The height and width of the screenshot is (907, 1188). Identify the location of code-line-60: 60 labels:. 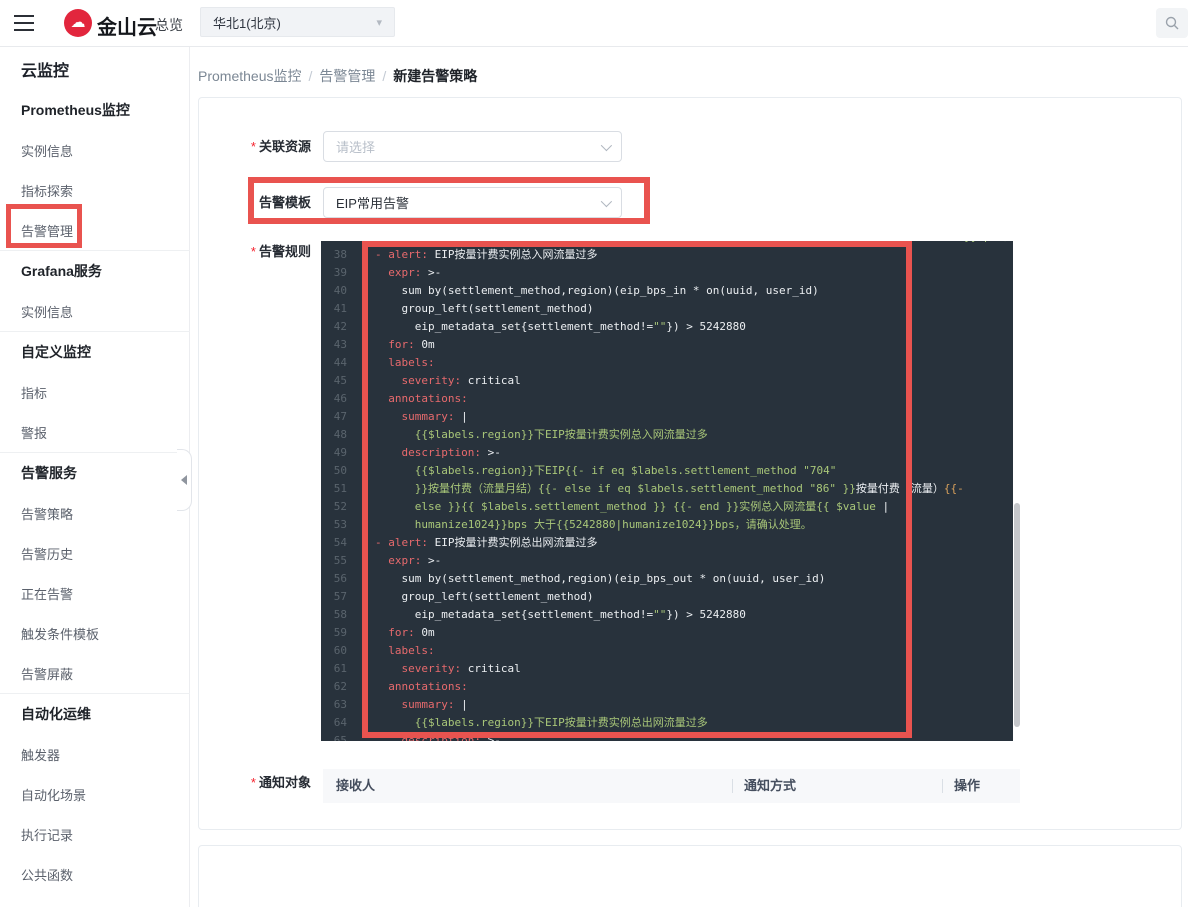
(667, 651).